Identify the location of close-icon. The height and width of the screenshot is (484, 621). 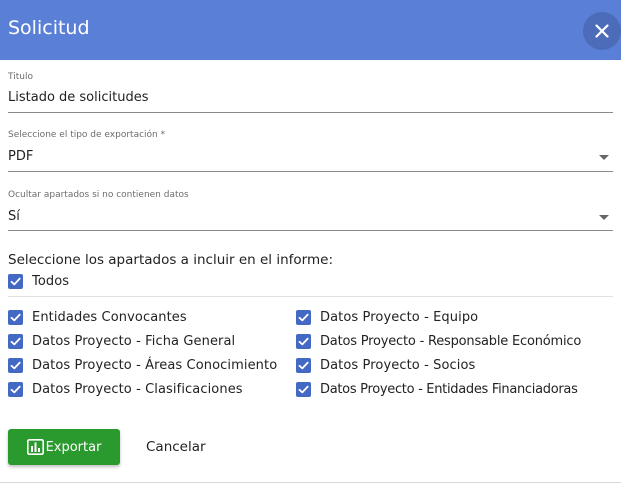
(602, 31).